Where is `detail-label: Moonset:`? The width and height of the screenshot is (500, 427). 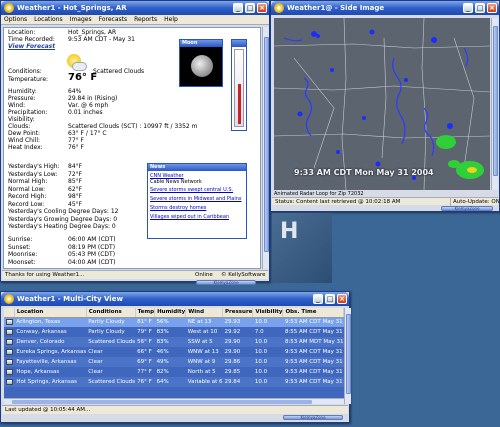 detail-label: Moonset: is located at coordinates (22, 262).